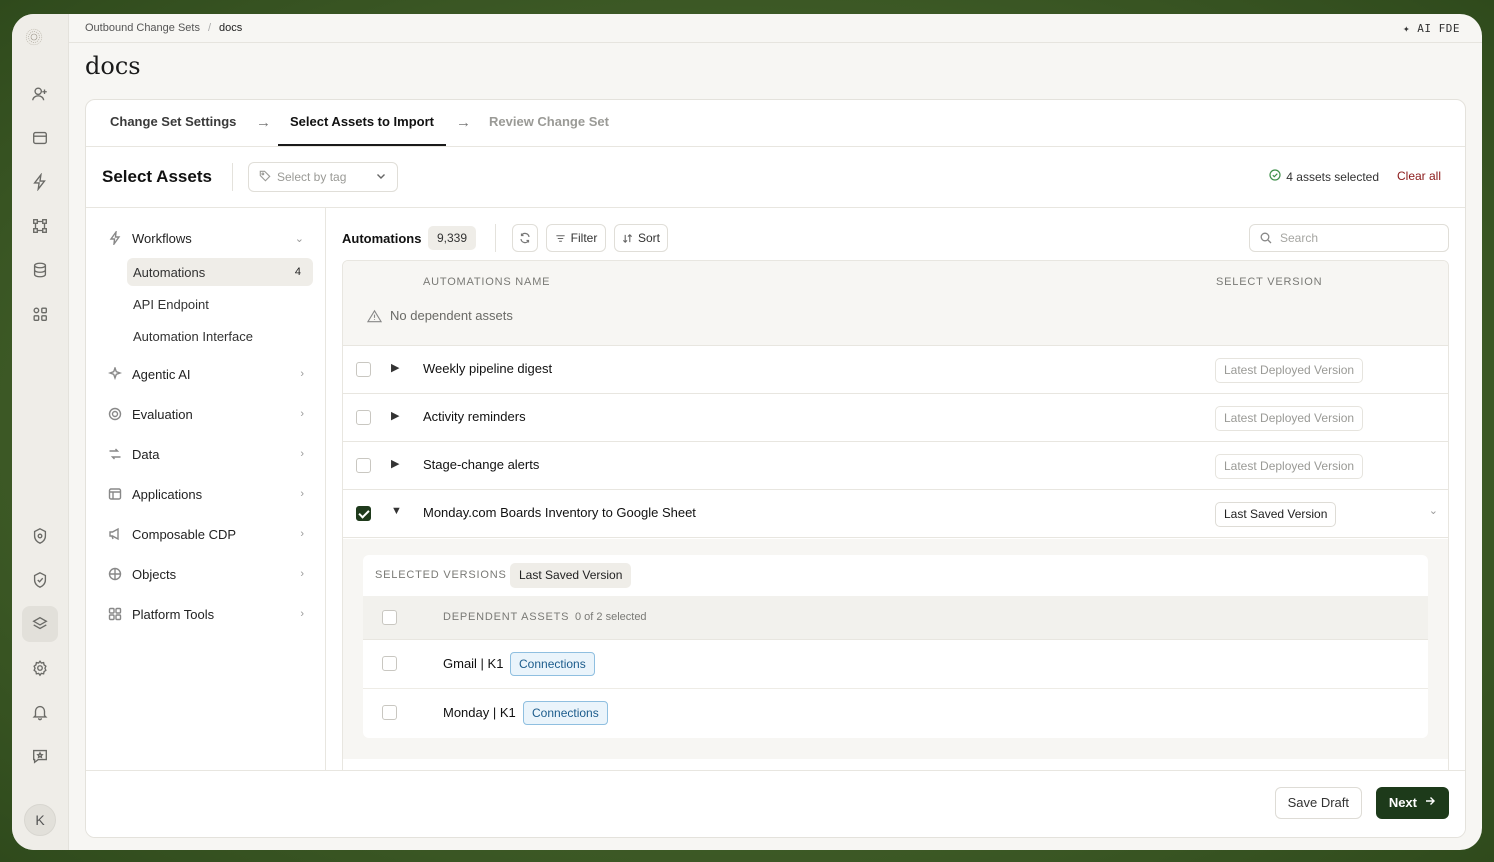 Image resolution: width=1494 pixels, height=862 pixels. I want to click on nav-label: Data, so click(146, 454).